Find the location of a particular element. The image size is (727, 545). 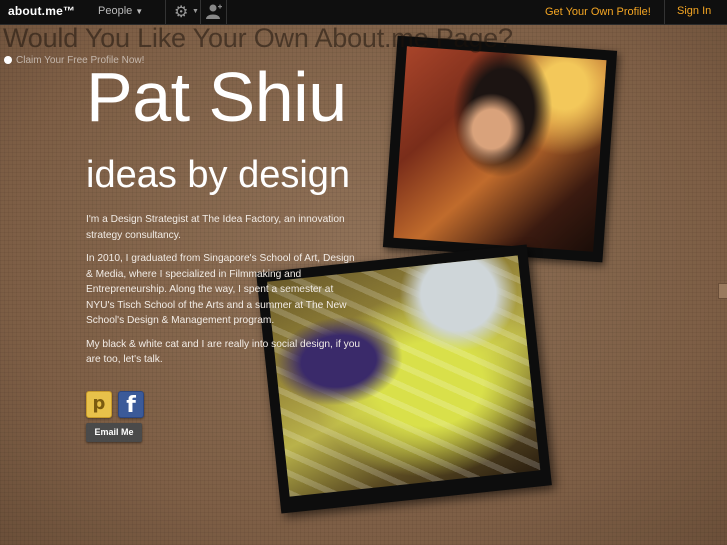

gear-icon: ⚙ is located at coordinates (181, 12).